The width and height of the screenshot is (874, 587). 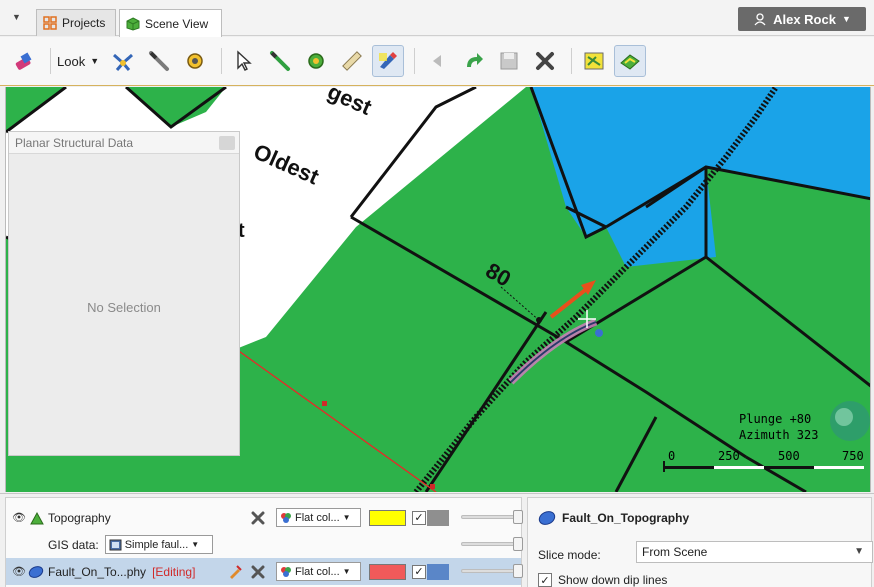 I want to click on pen-line-icon, so click(x=280, y=61).